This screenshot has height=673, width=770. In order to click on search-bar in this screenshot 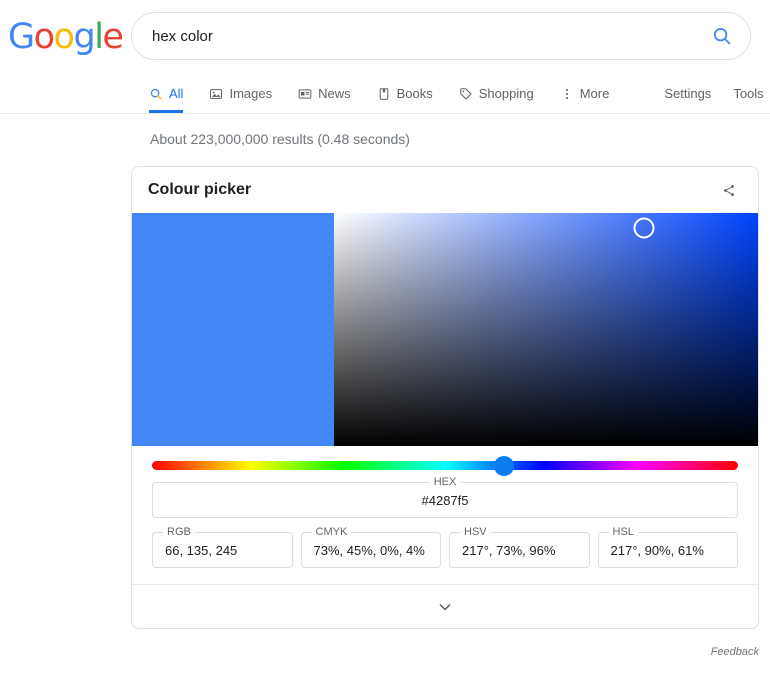, I will do `click(441, 36)`.